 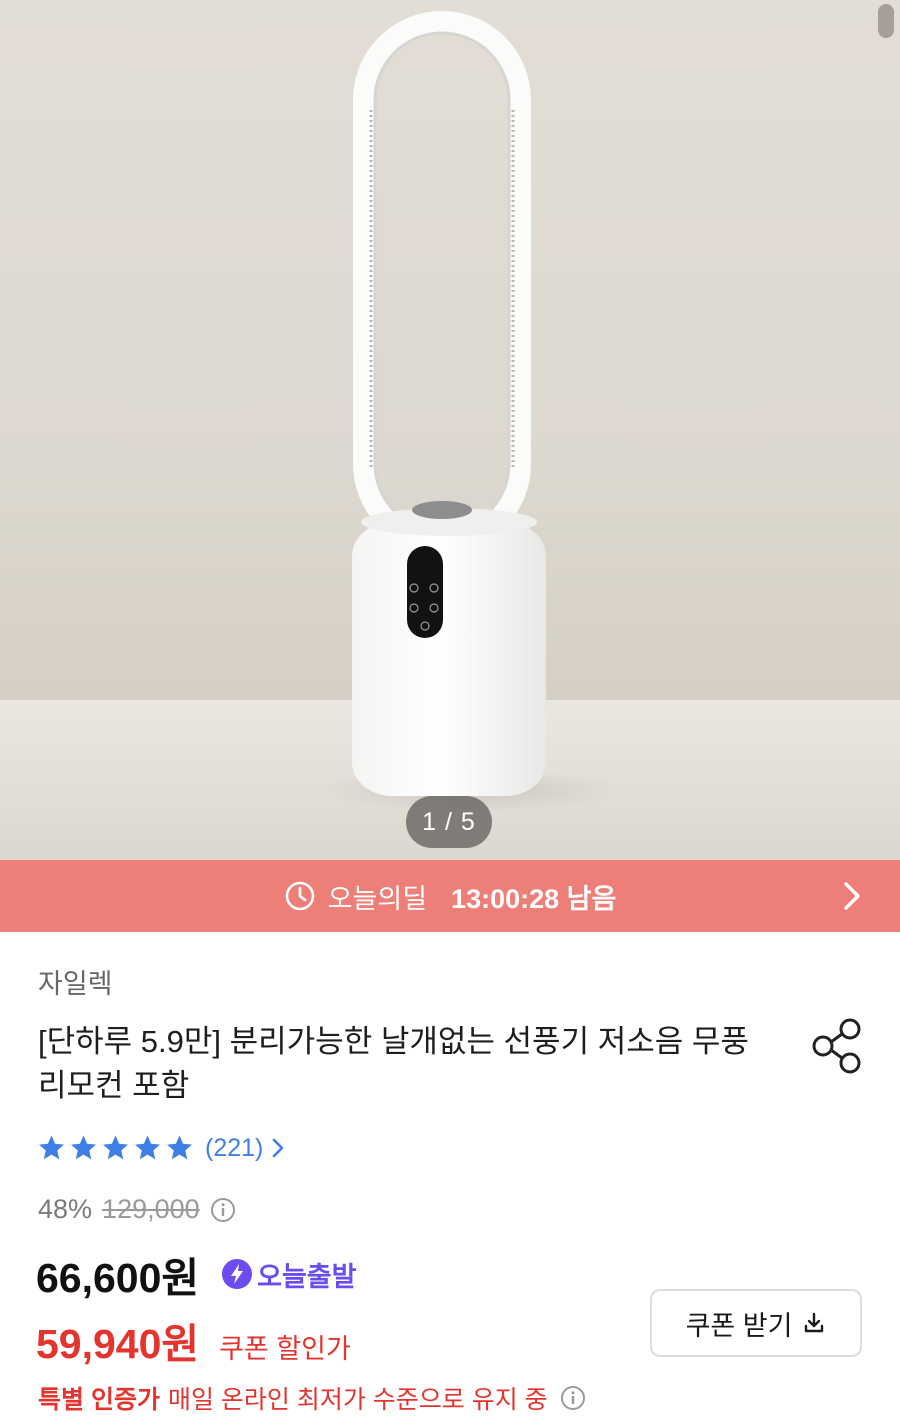 I want to click on coupon-price-row: 59,940원 쿠폰 할인가, so click(x=193, y=1340).